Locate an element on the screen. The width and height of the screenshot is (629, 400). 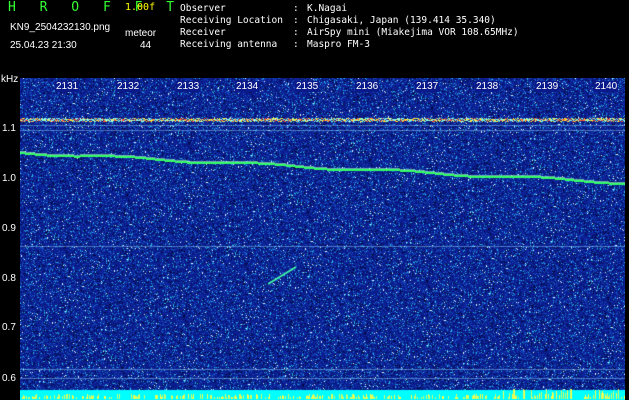
info-key: Receiving antenna is located at coordinates (229, 44).